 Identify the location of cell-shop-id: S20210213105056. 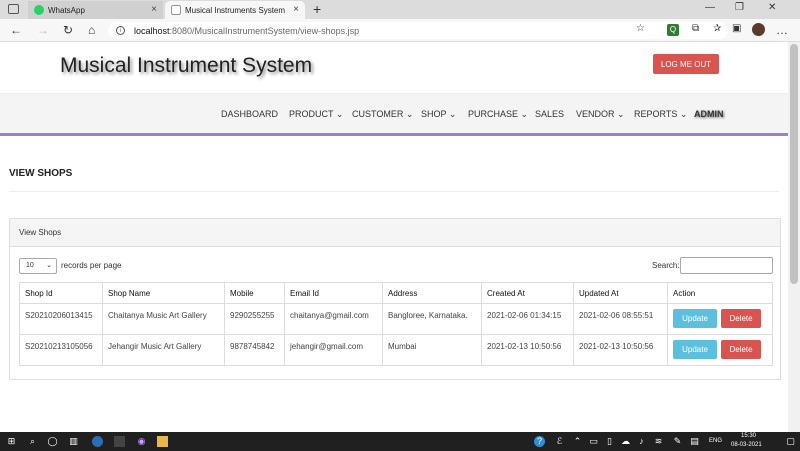
(61, 350).